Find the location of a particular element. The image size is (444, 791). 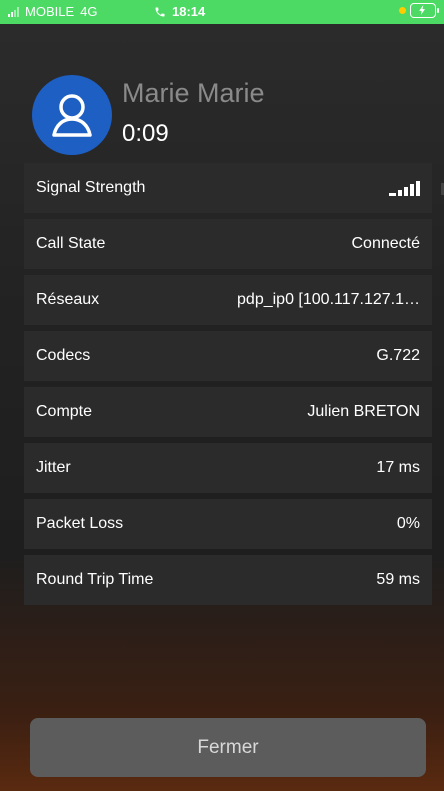

stat-row-packet-loss: Packet Loss 0% is located at coordinates (228, 524).